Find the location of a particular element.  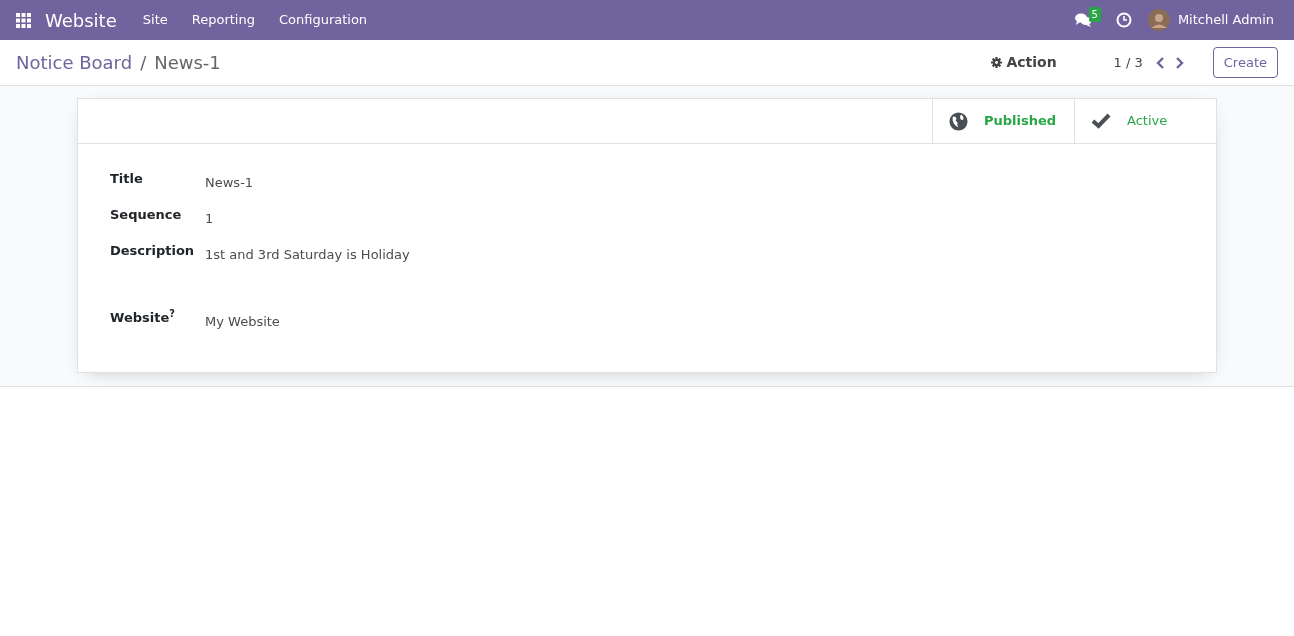

create-button: Create is located at coordinates (1245, 62).